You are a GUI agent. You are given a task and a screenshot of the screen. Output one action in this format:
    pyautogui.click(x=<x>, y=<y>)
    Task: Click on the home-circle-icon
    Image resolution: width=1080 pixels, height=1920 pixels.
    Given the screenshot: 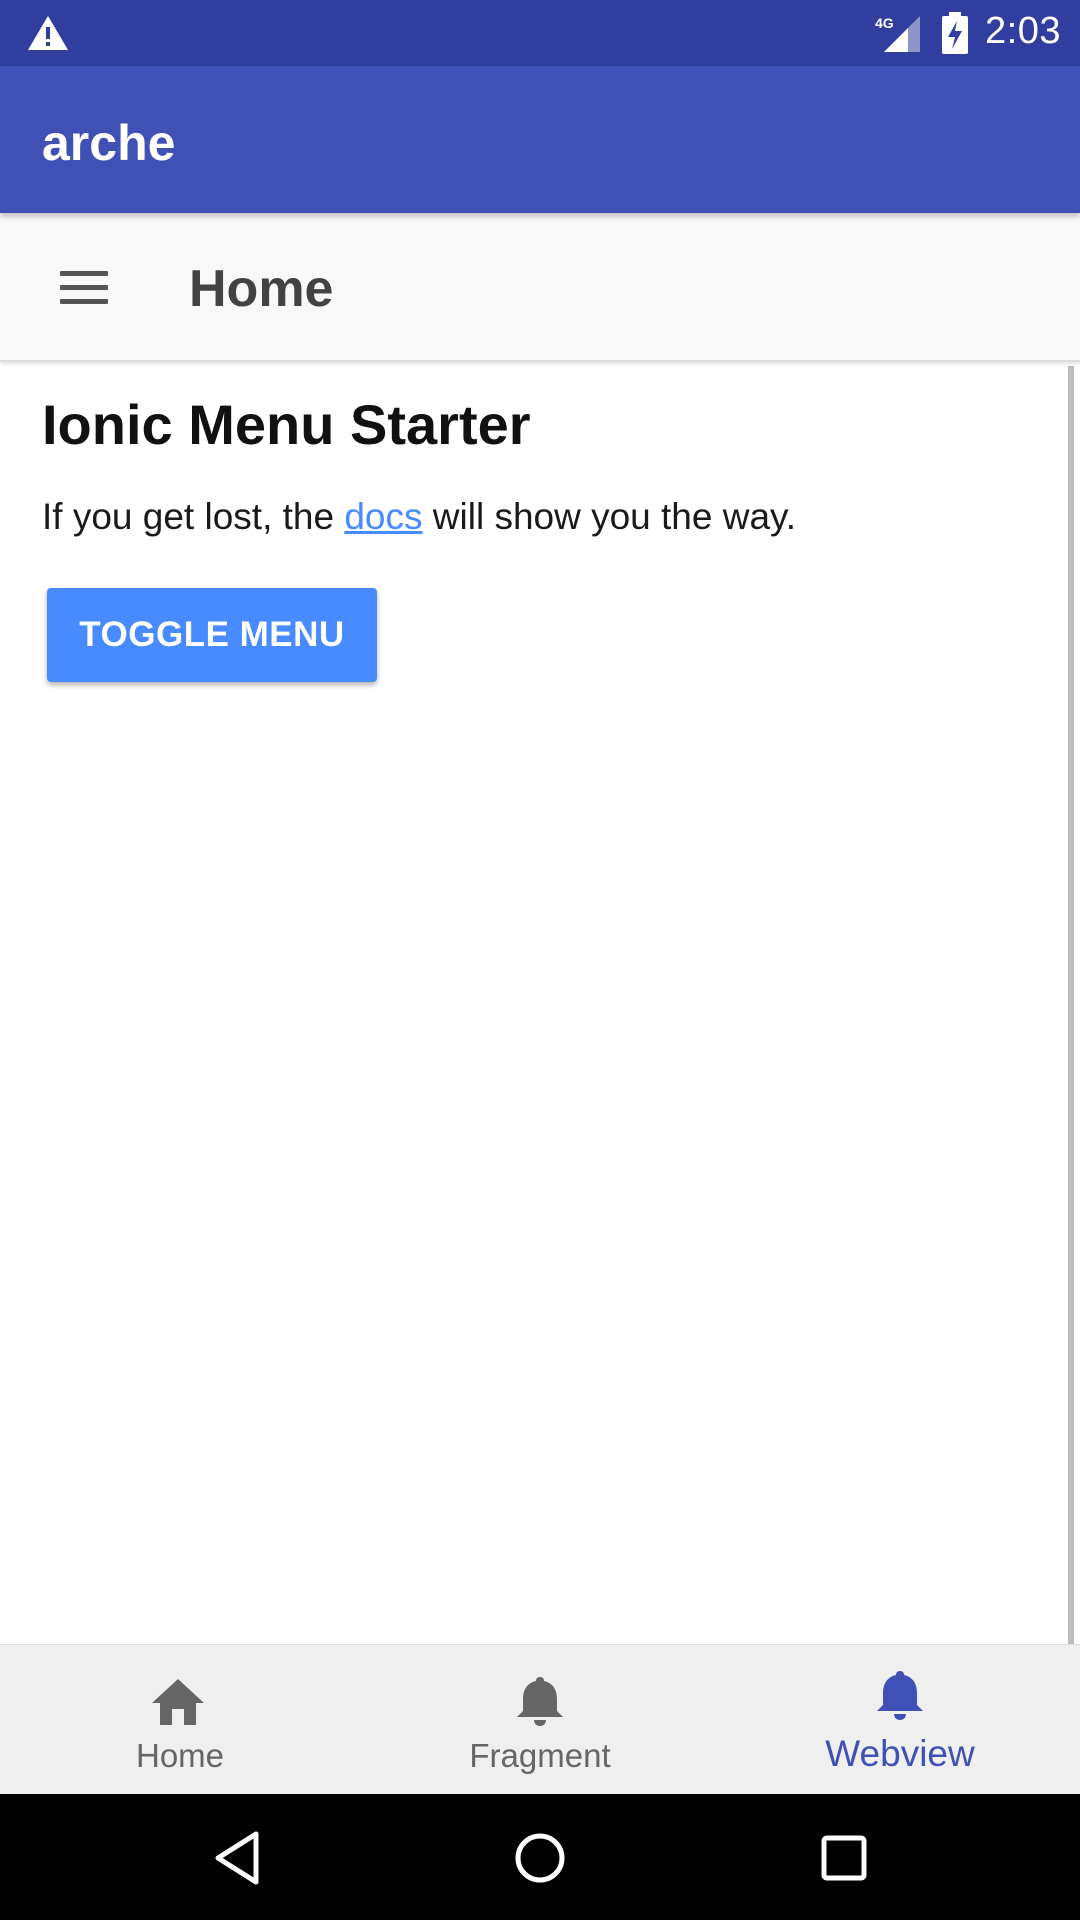 What is the action you would take?
    pyautogui.click(x=540, y=1858)
    